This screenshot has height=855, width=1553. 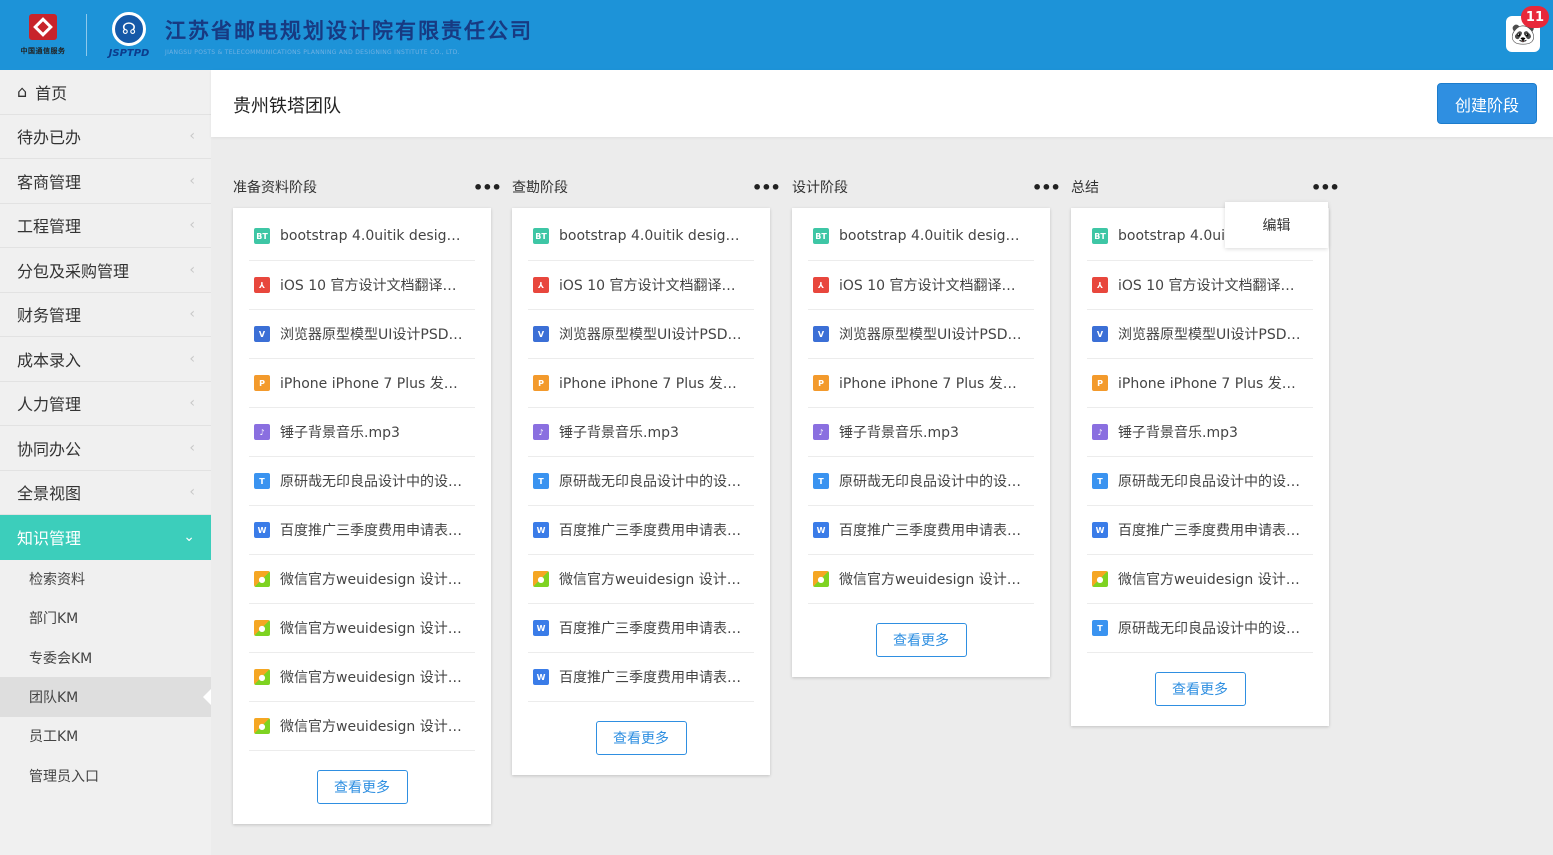 I want to click on sidebar-item-10: 知识管理 ⌄, so click(x=105, y=537).